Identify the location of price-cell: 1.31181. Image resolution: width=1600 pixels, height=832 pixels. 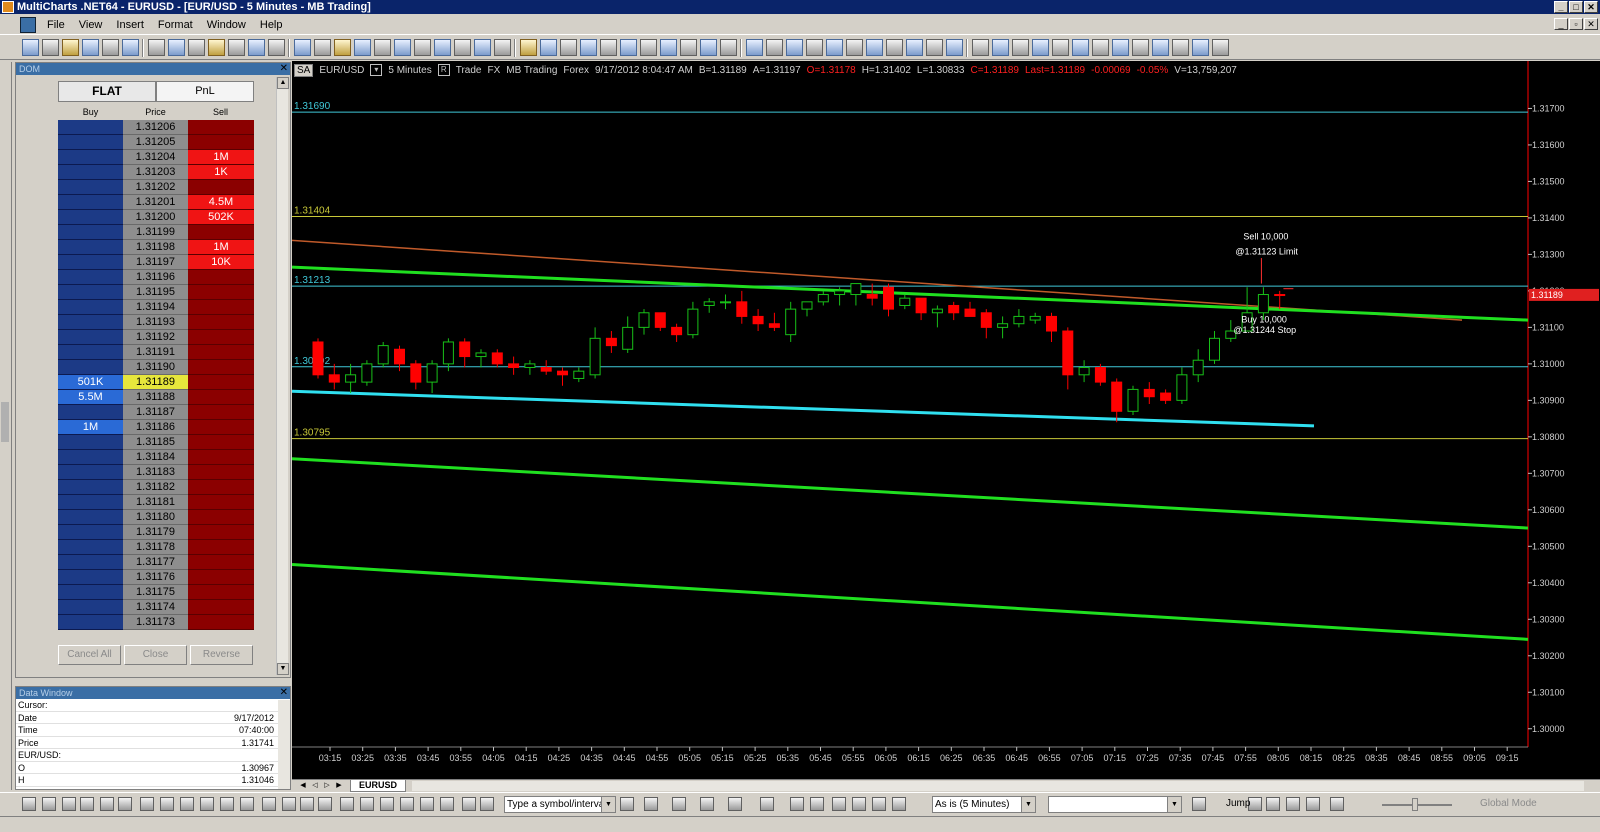
(155, 502).